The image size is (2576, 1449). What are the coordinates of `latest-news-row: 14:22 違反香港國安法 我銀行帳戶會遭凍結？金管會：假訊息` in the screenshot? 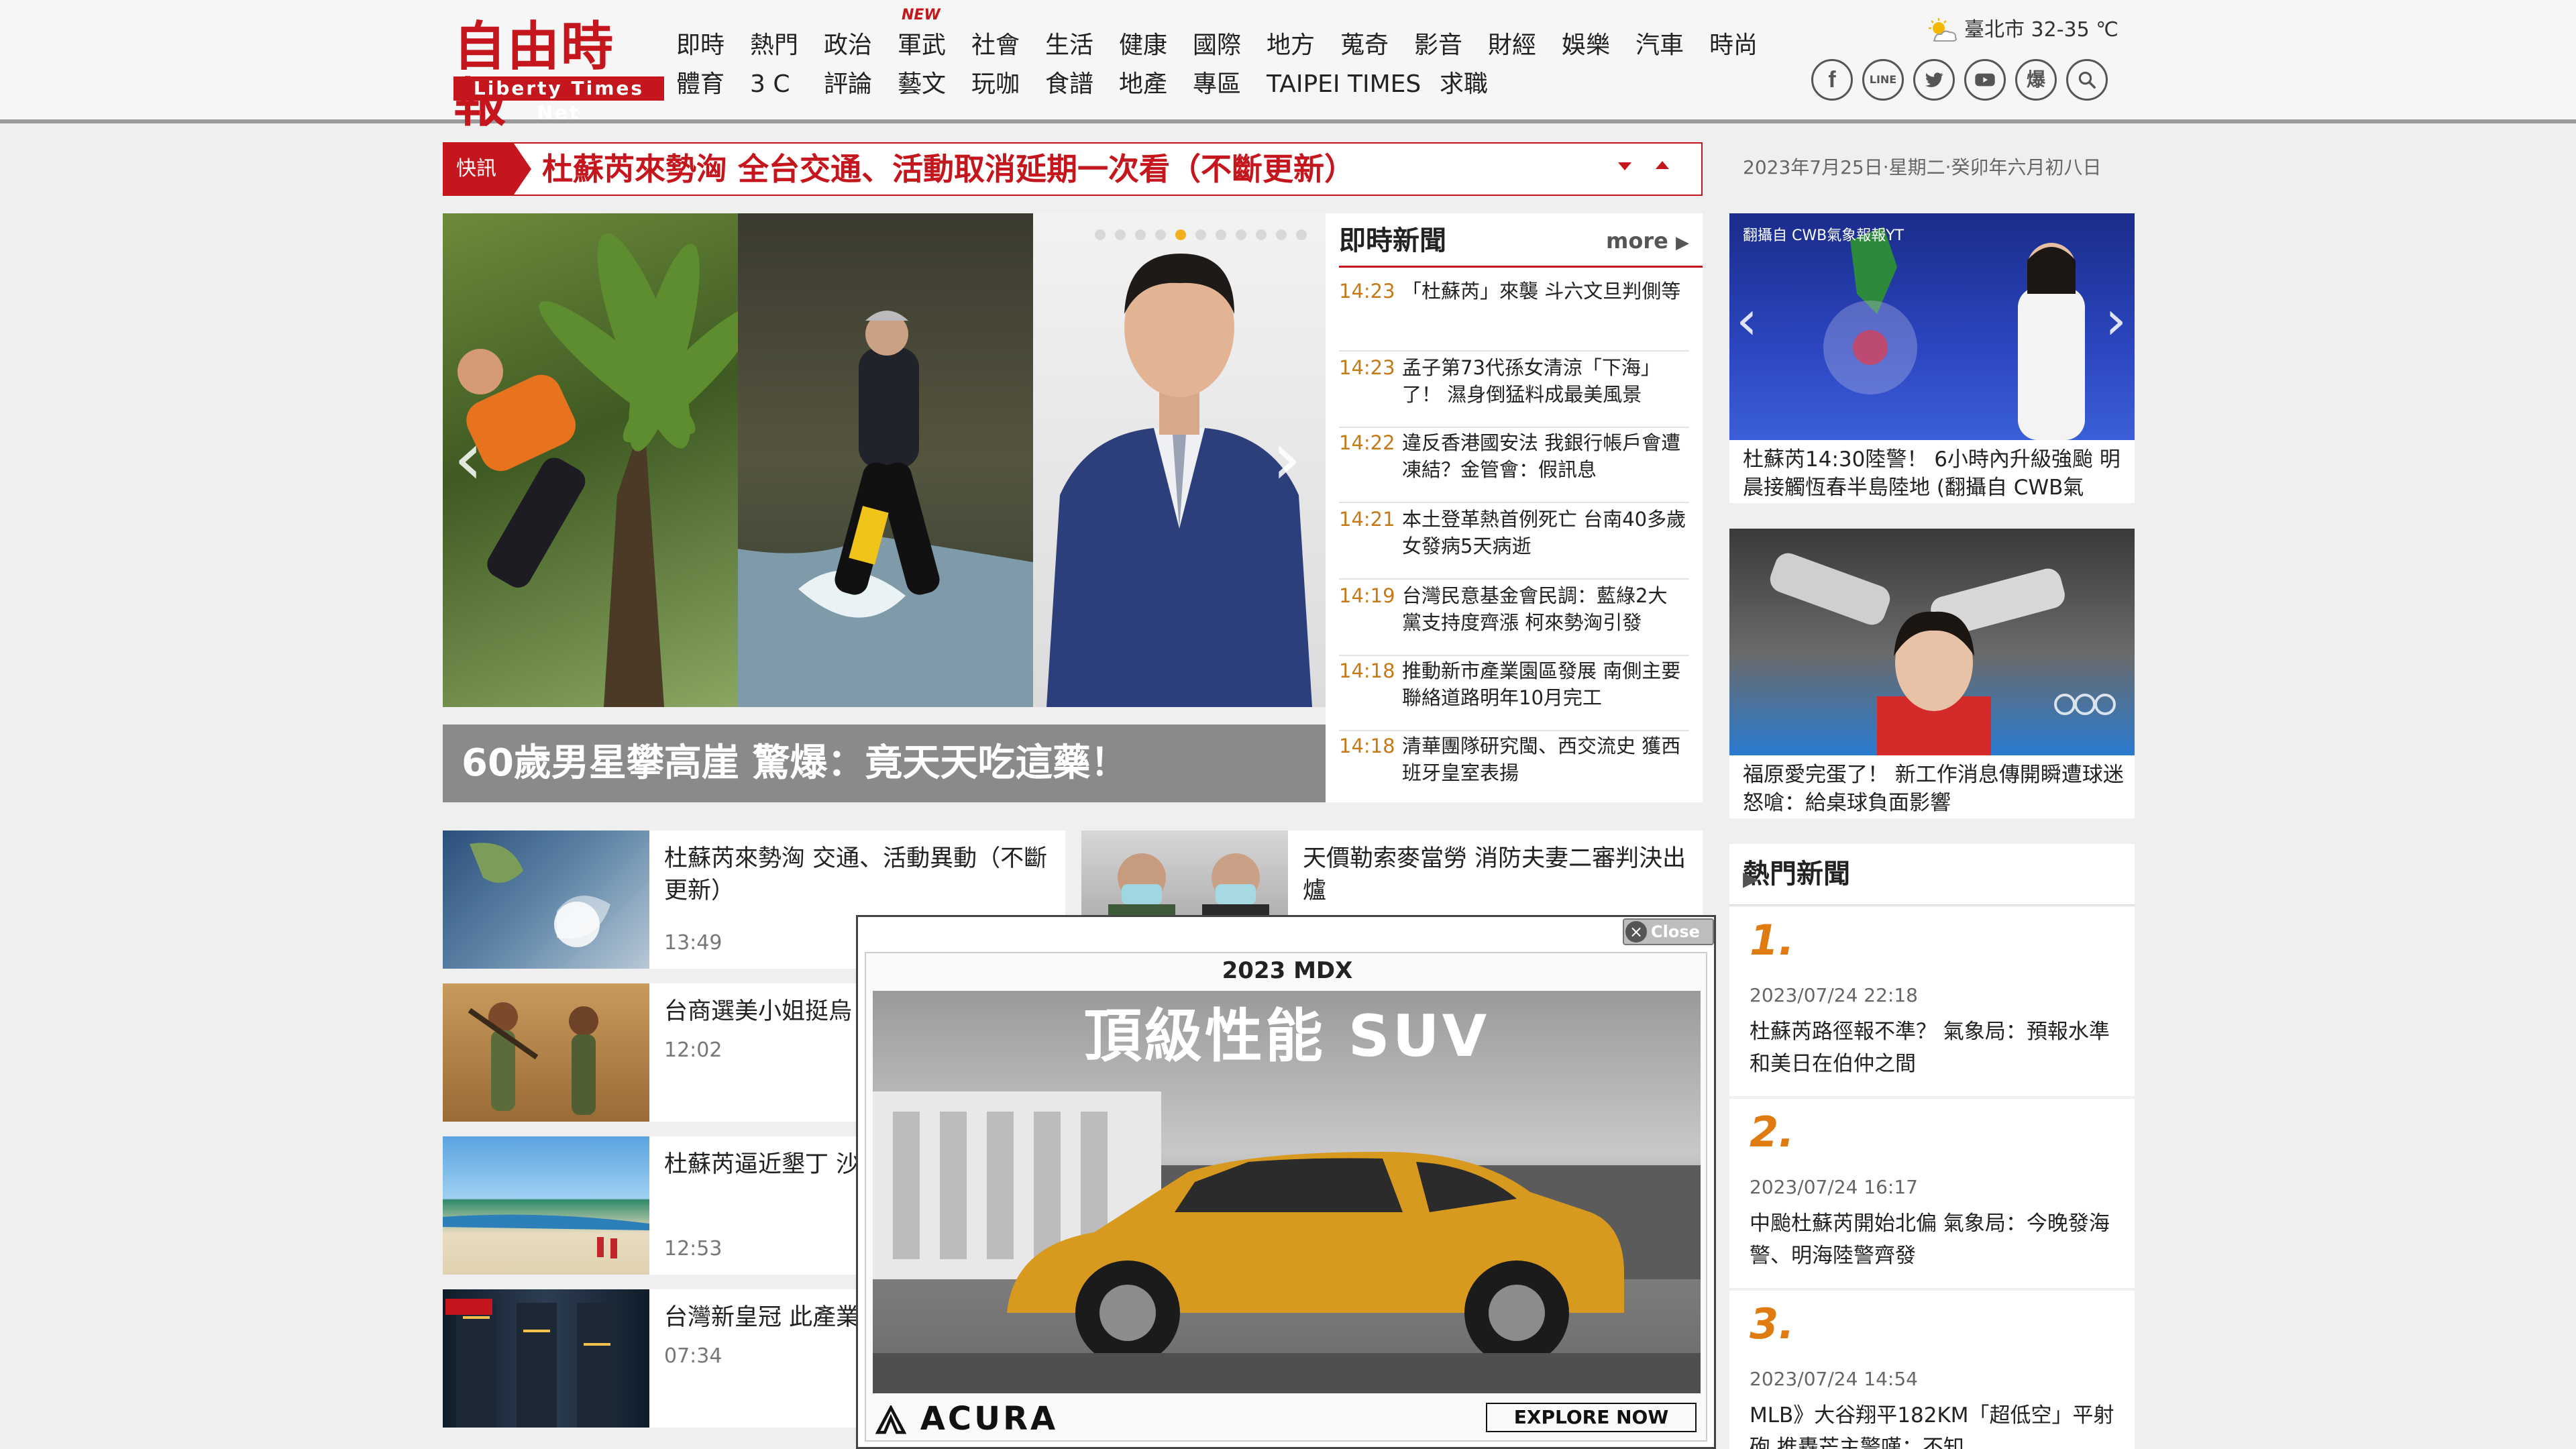 It's located at (1514, 465).